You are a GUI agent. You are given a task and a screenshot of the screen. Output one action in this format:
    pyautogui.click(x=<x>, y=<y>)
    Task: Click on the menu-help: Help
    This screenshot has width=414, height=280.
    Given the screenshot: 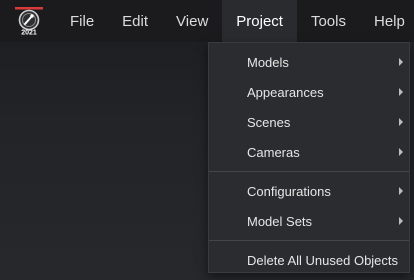 What is the action you would take?
    pyautogui.click(x=387, y=21)
    